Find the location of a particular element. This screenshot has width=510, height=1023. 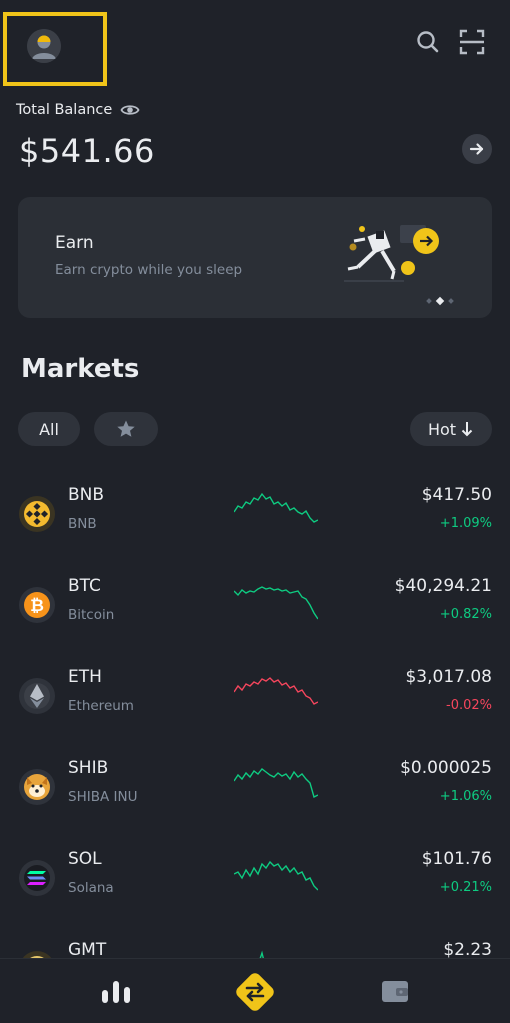

carousel-indicator is located at coordinates (440, 301).